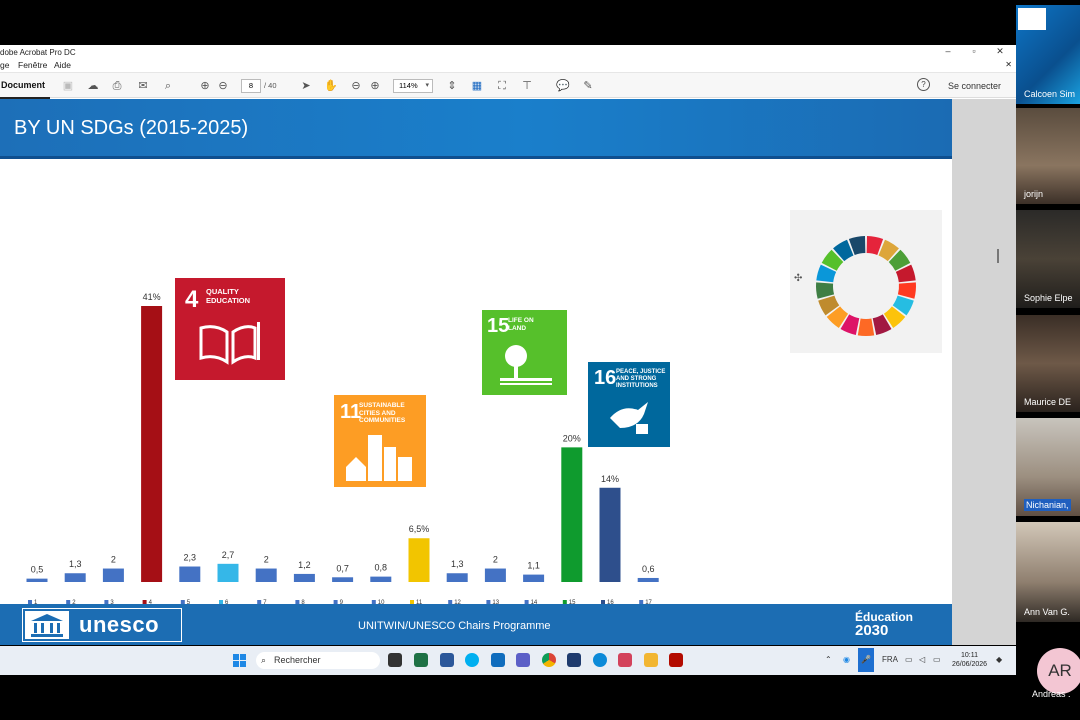 Image resolution: width=1080 pixels, height=720 pixels. I want to click on microphone-icon: 🎤, so click(866, 660).